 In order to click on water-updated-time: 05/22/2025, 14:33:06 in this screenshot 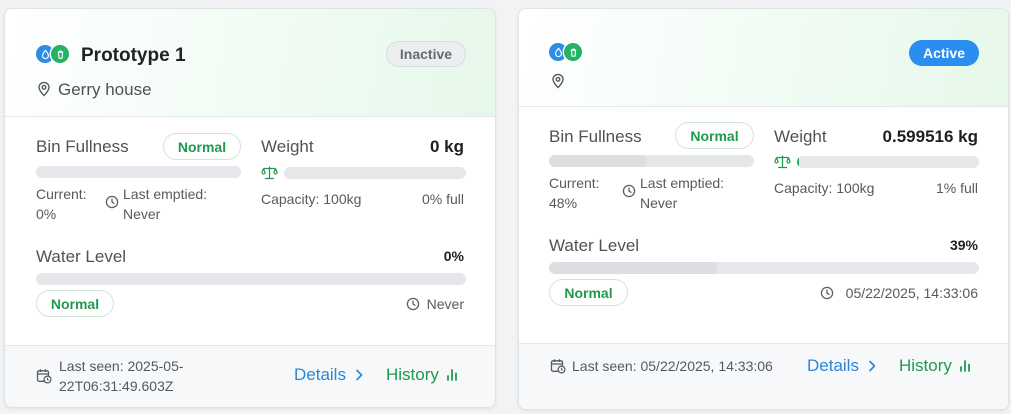, I will do `click(911, 293)`.